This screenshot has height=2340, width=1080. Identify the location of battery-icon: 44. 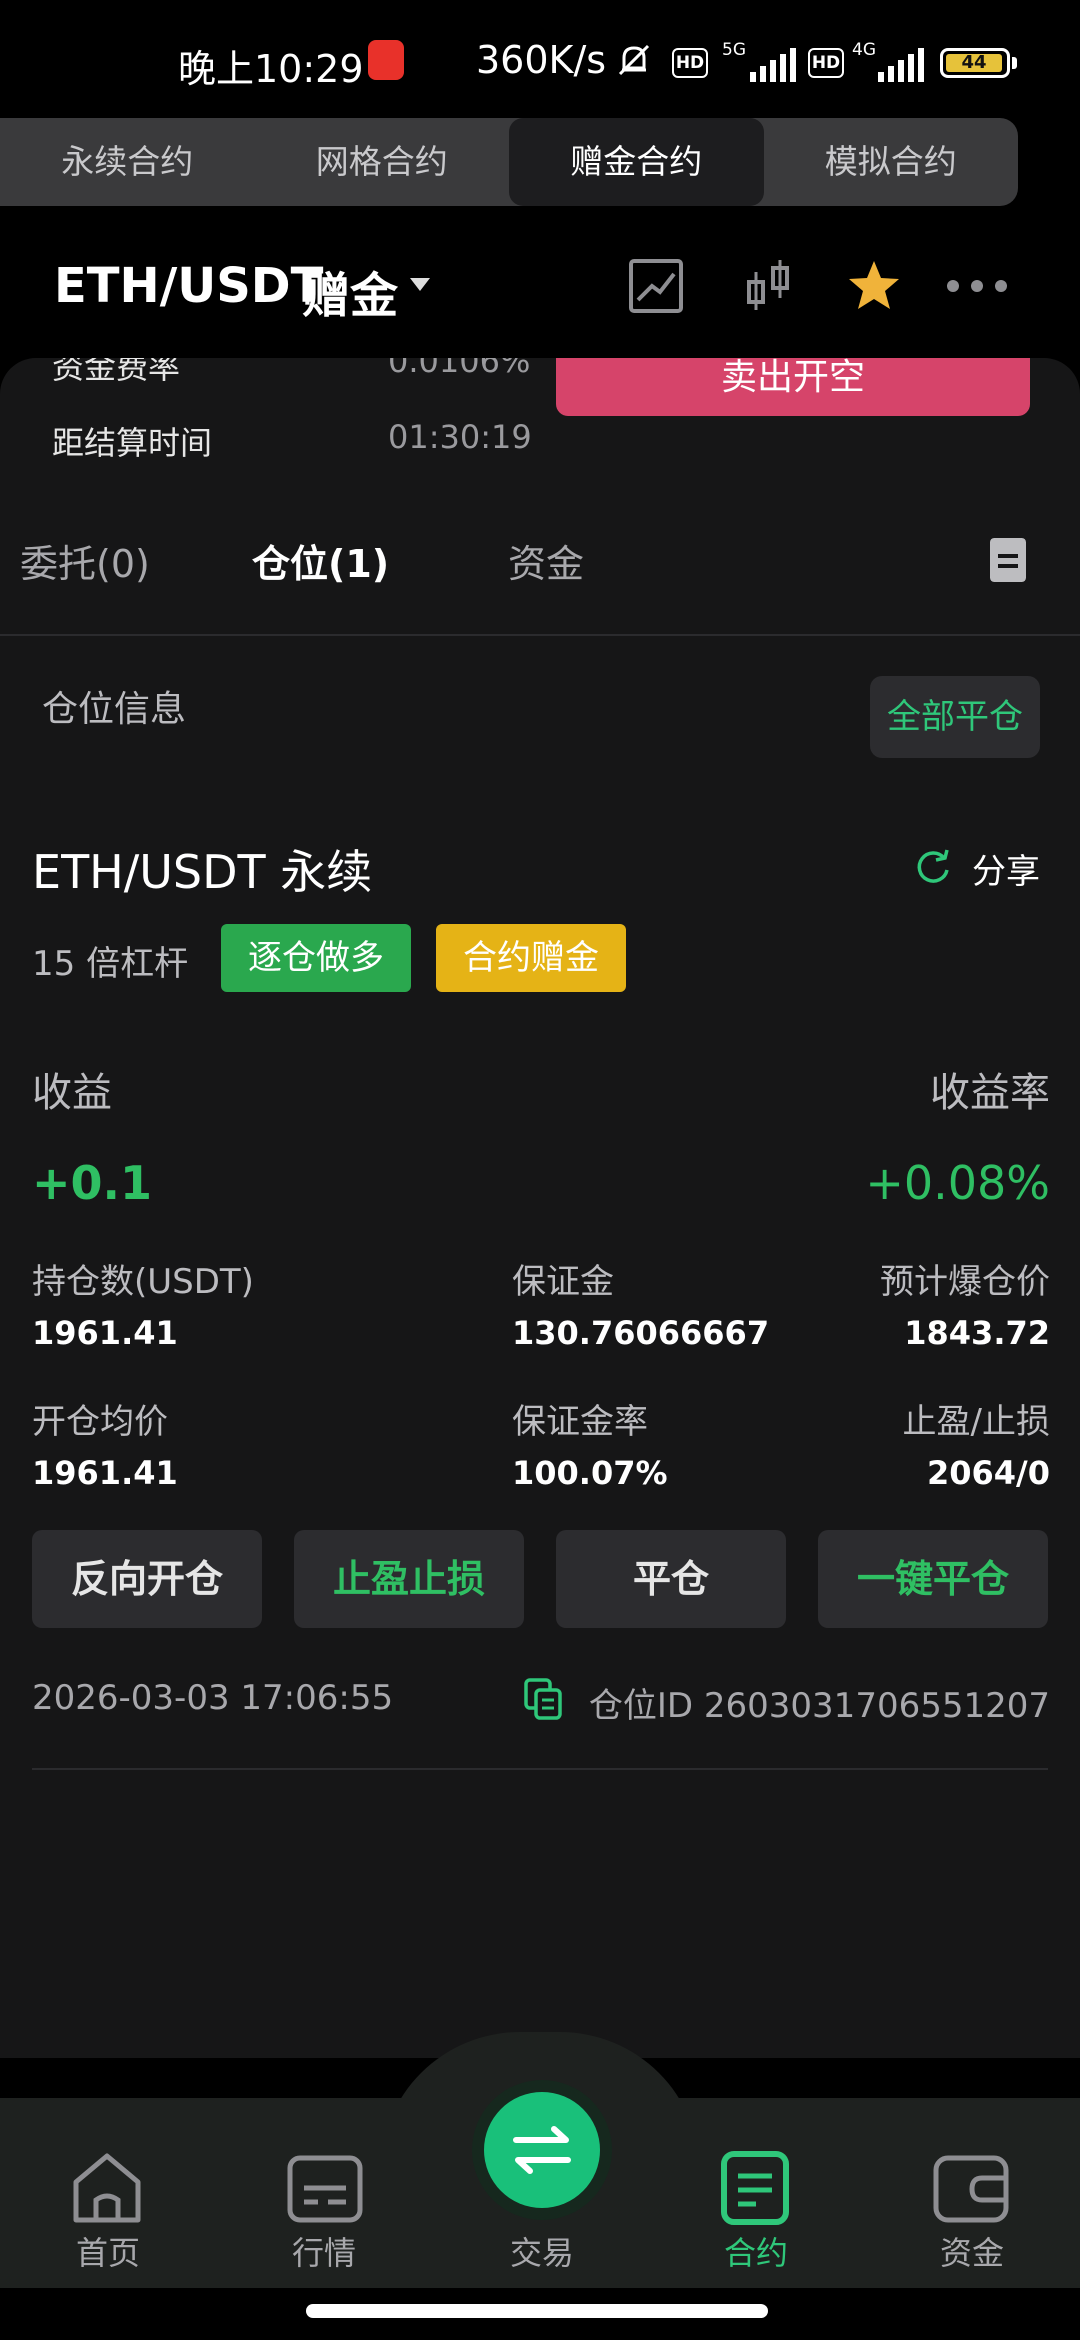
(975, 63).